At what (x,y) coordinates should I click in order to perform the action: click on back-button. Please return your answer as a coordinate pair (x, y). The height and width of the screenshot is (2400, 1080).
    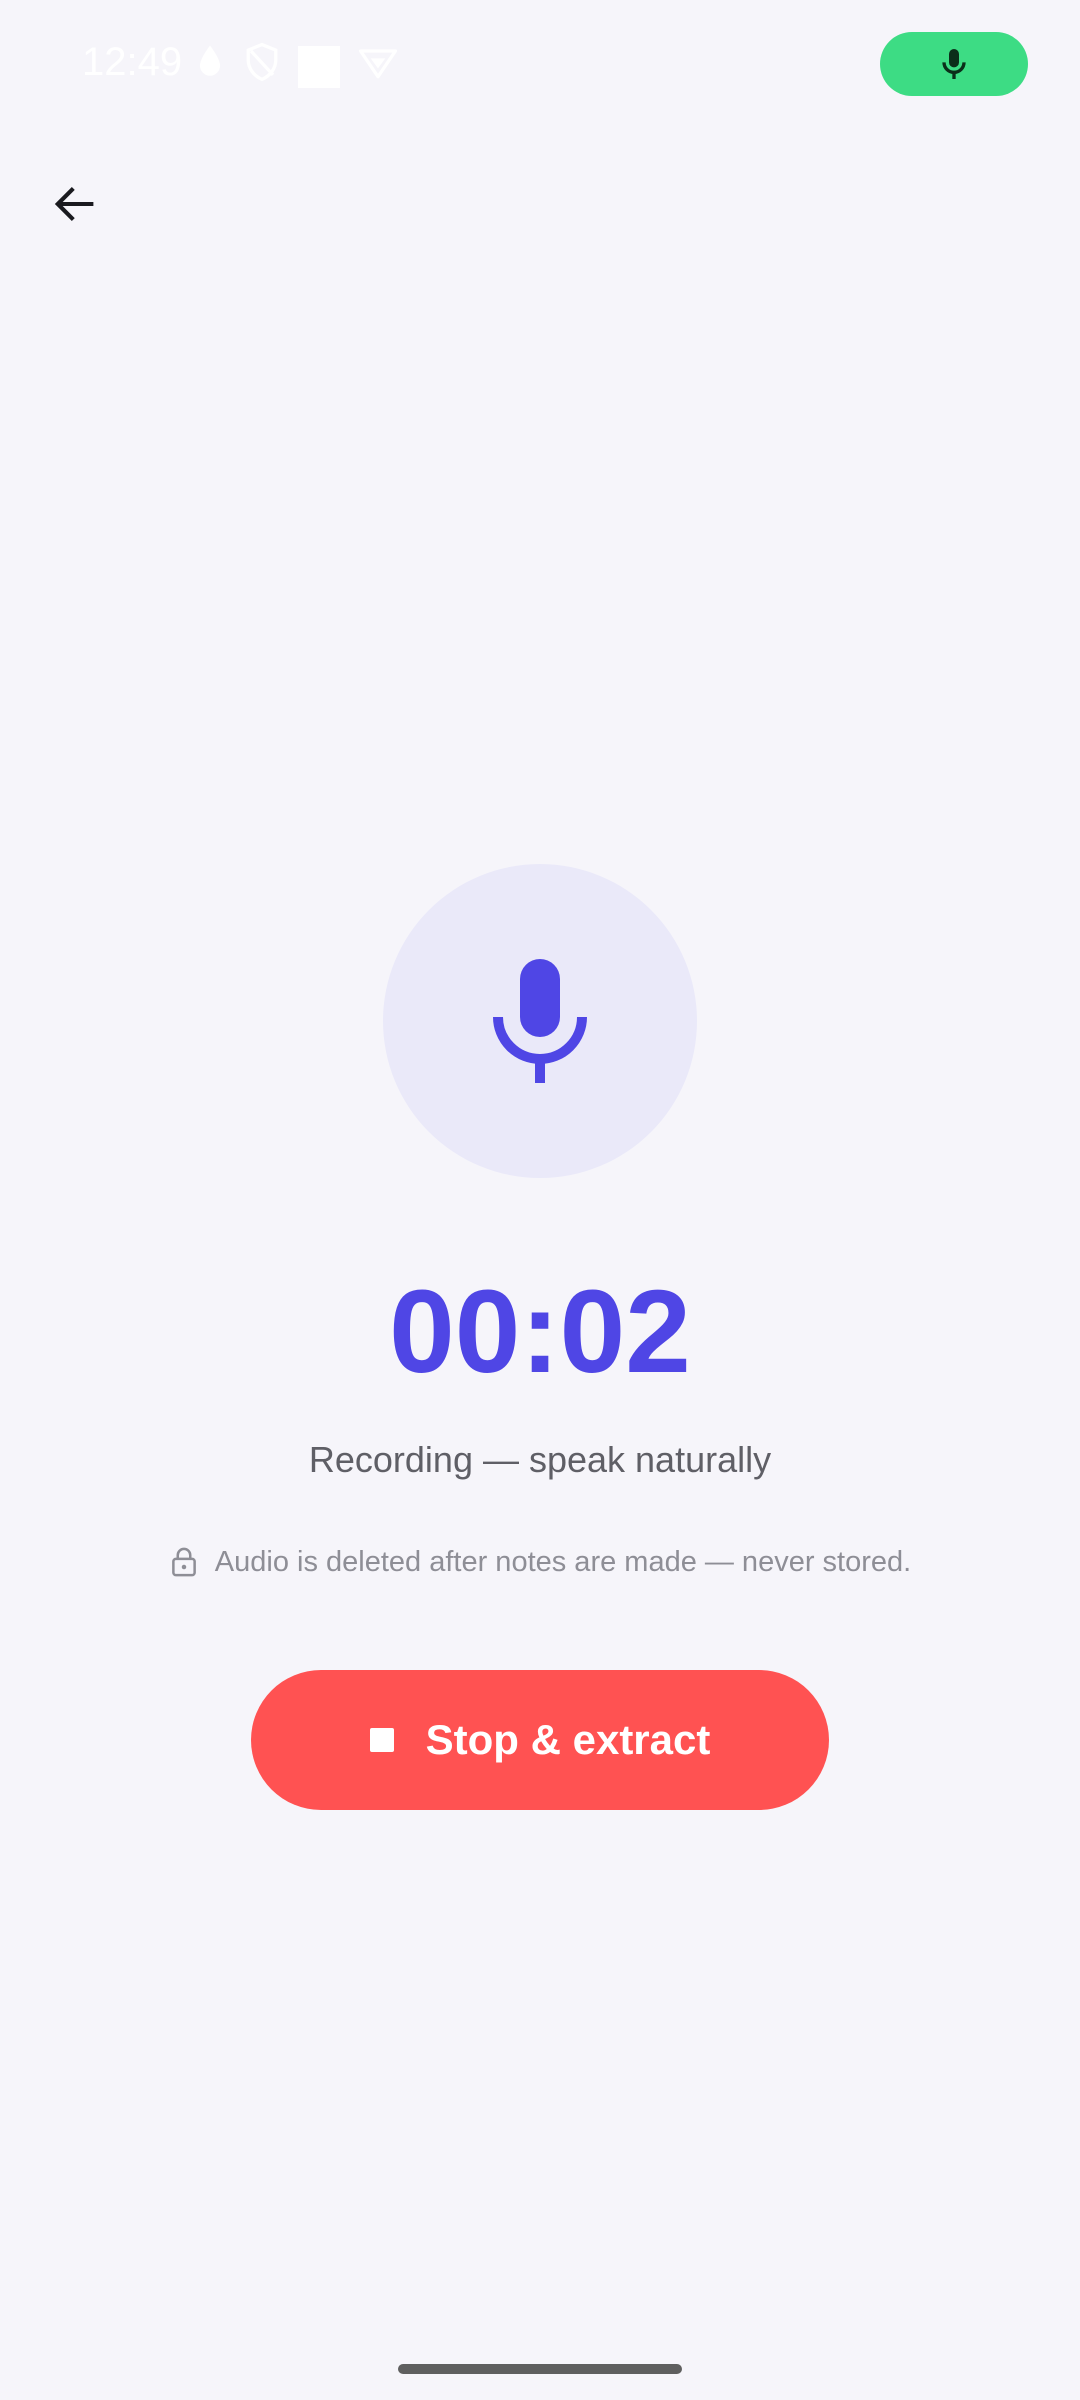
    Looking at the image, I should click on (74, 204).